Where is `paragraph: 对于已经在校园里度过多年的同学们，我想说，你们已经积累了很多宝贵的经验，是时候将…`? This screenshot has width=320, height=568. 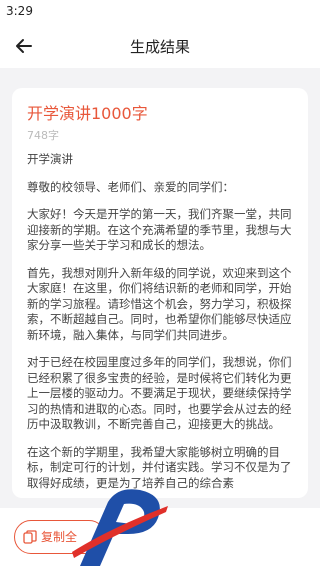 paragraph: 对于已经在校园里度过多年的同学们，我想说，你们已经积累了很多宝贵的经验，是时候将… is located at coordinates (159, 393).